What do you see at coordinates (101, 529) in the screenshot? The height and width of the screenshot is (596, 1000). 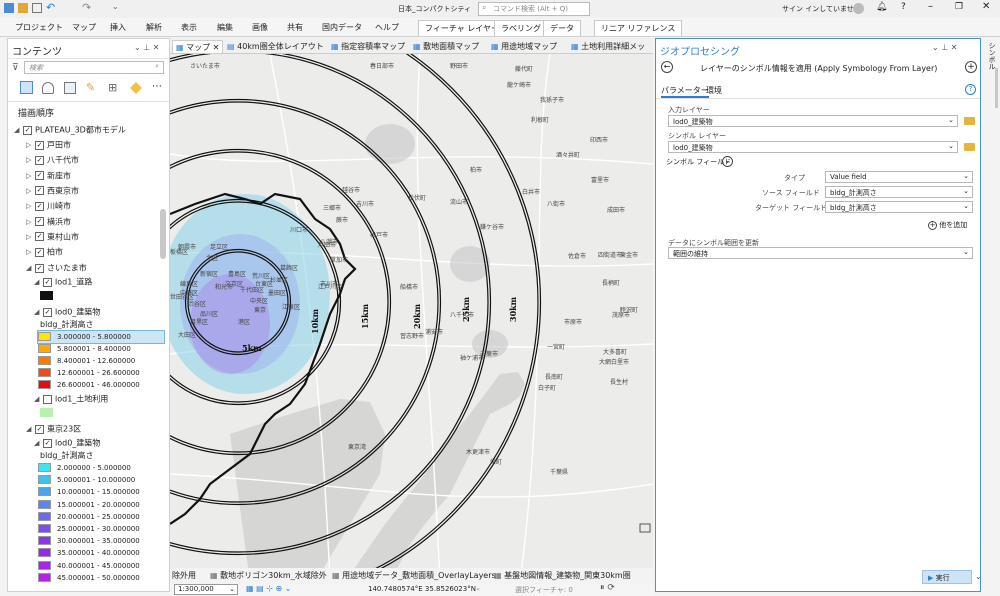 I see `legend-class: 25.000001 - 30.000000` at bounding box center [101, 529].